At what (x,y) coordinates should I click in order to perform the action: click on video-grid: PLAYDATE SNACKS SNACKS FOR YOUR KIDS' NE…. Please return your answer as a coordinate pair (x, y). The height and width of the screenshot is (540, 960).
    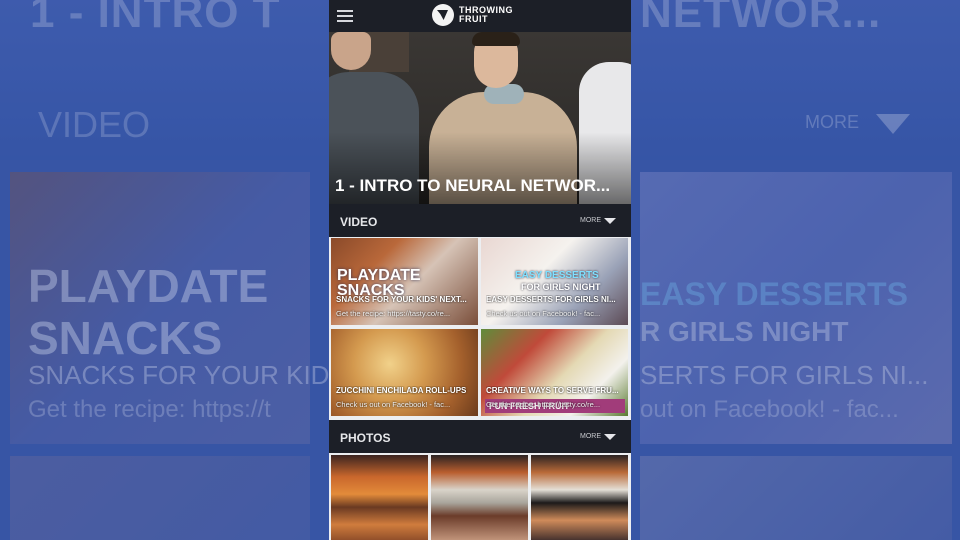
    Looking at the image, I should click on (480, 328).